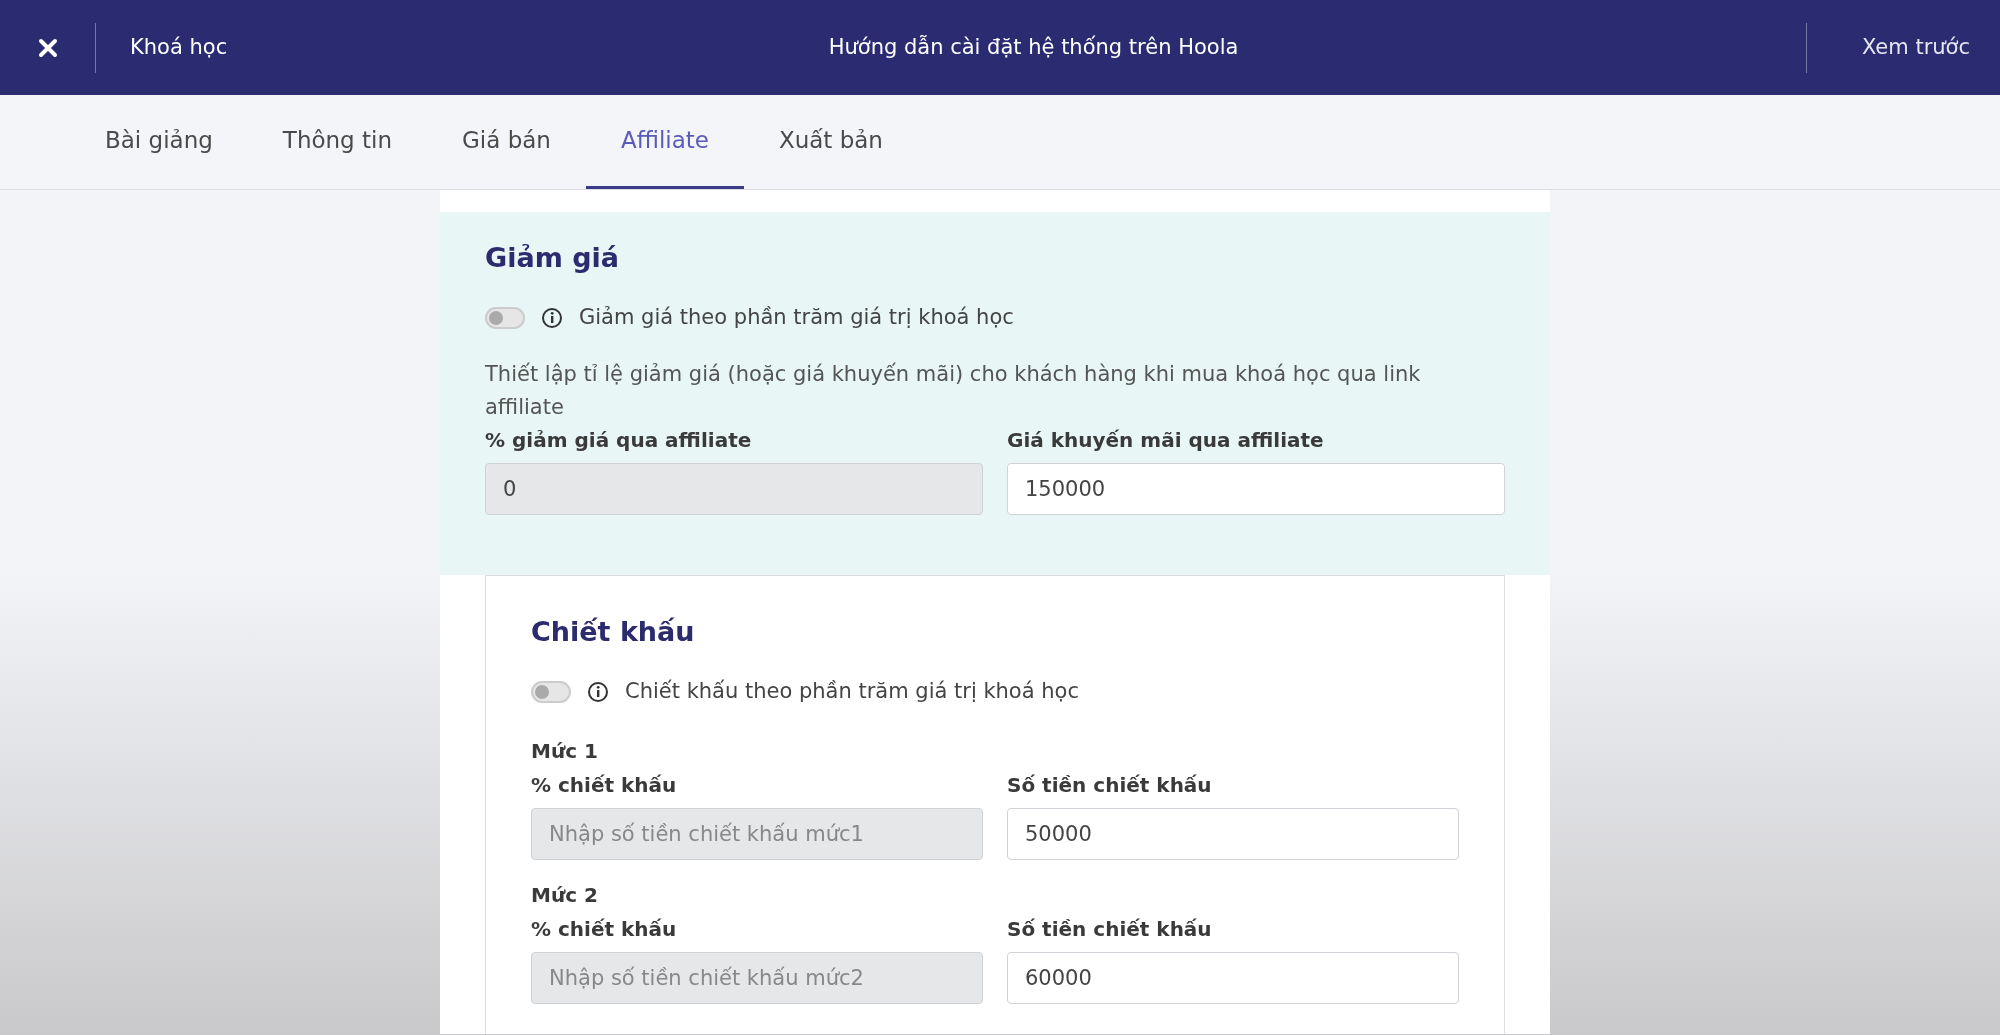 Image resolution: width=2000 pixels, height=1035 pixels. What do you see at coordinates (179, 47) in the screenshot?
I see `back-link: Khoá học` at bounding box center [179, 47].